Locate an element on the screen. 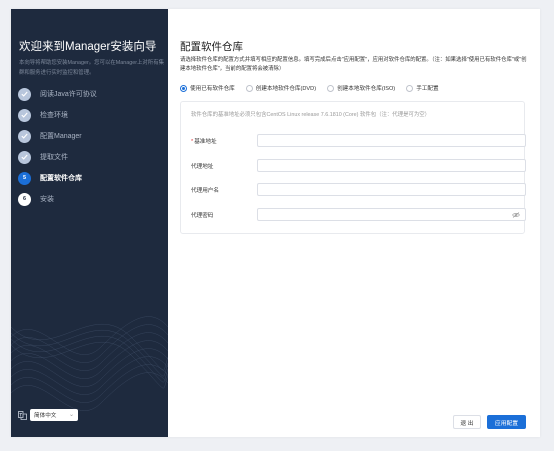  step-label: 提取文件 is located at coordinates (54, 157).